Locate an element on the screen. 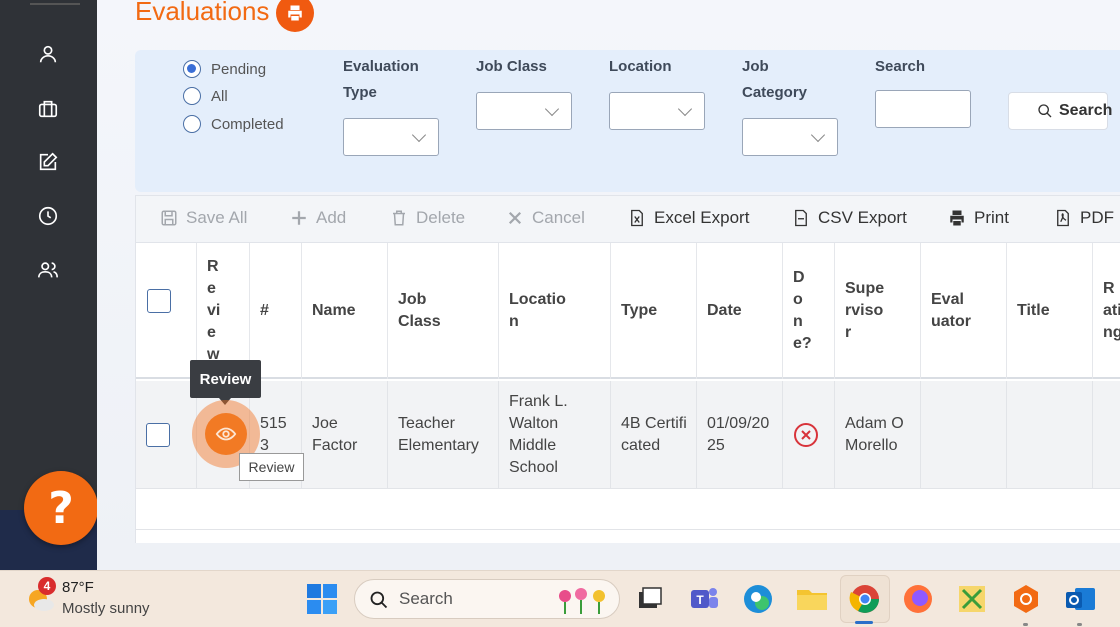 Image resolution: width=1120 pixels, height=627 pixels. job-category-select is located at coordinates (790, 137).